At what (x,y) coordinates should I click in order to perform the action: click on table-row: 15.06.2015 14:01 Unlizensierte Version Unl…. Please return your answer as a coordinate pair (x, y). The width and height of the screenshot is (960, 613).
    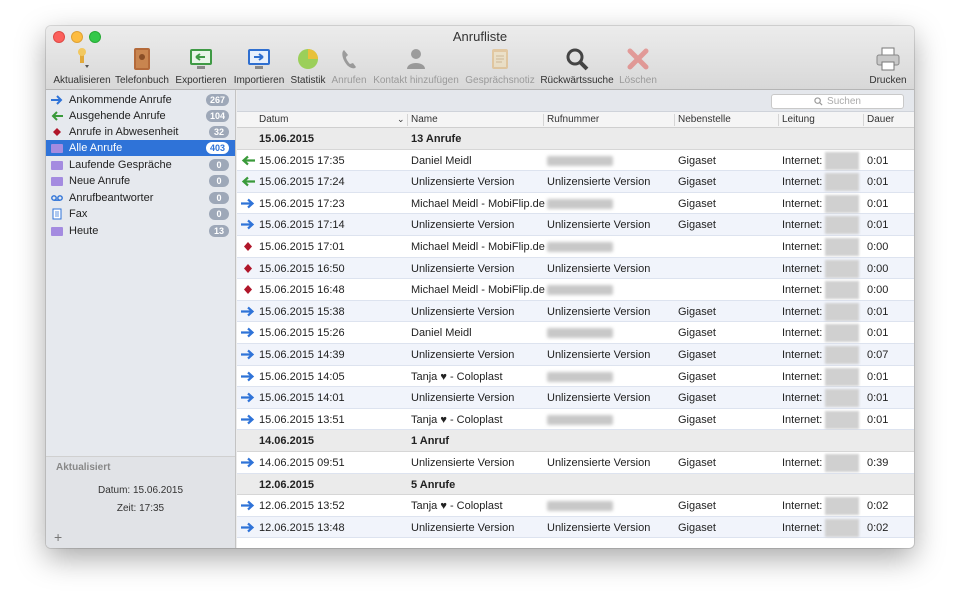
    Looking at the image, I should click on (575, 398).